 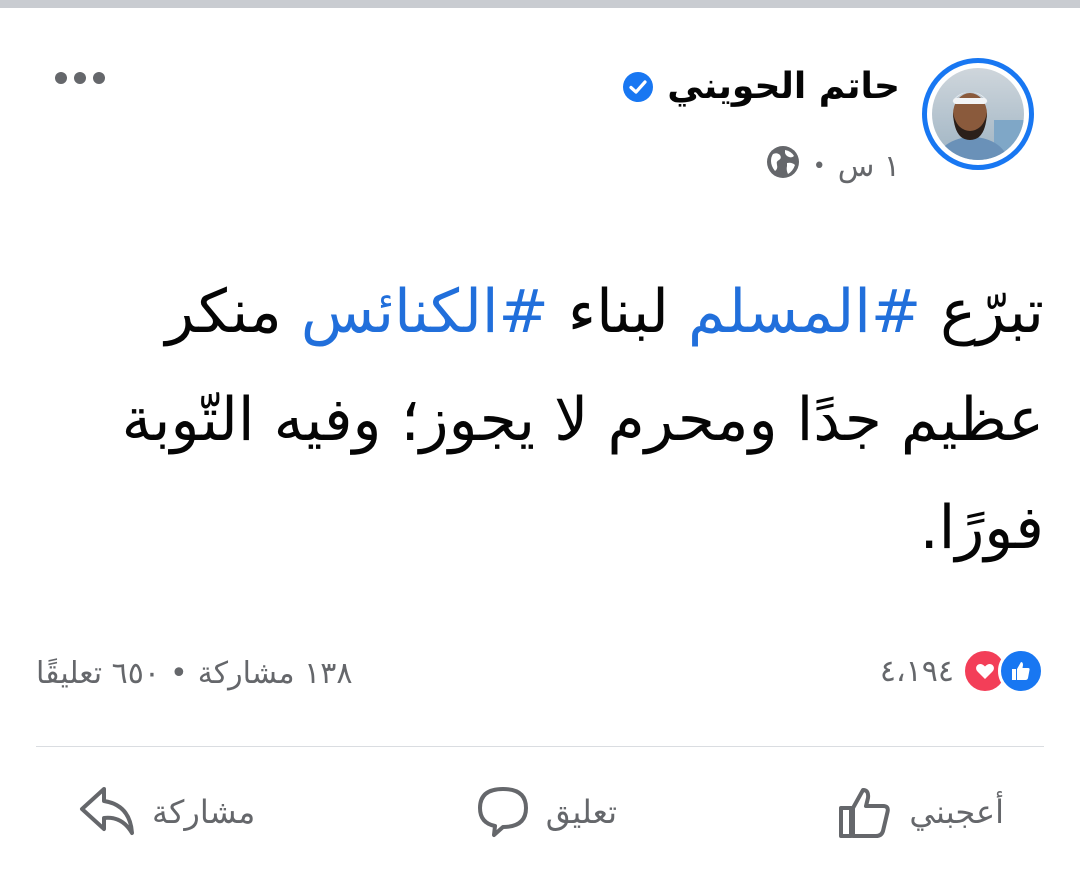 What do you see at coordinates (540, 746) in the screenshot?
I see `divider` at bounding box center [540, 746].